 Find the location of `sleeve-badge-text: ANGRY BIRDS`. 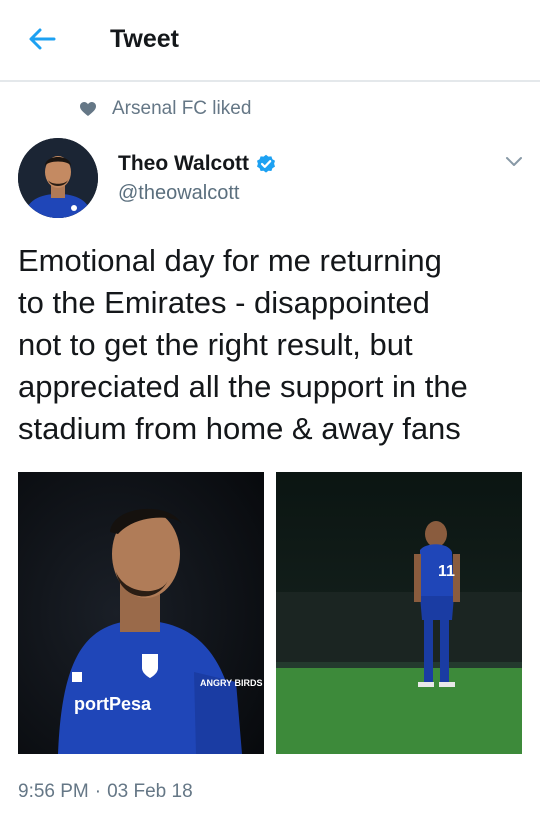

sleeve-badge-text: ANGRY BIRDS is located at coordinates (231, 683).